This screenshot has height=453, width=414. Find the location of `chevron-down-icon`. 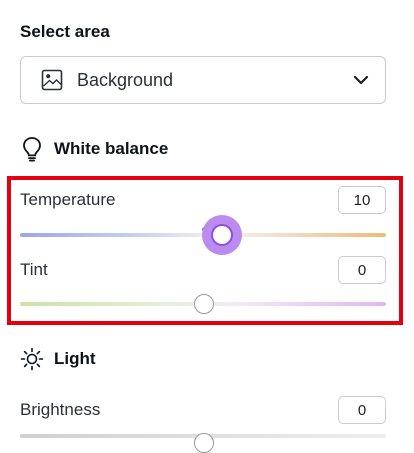

chevron-down-icon is located at coordinates (361, 80).